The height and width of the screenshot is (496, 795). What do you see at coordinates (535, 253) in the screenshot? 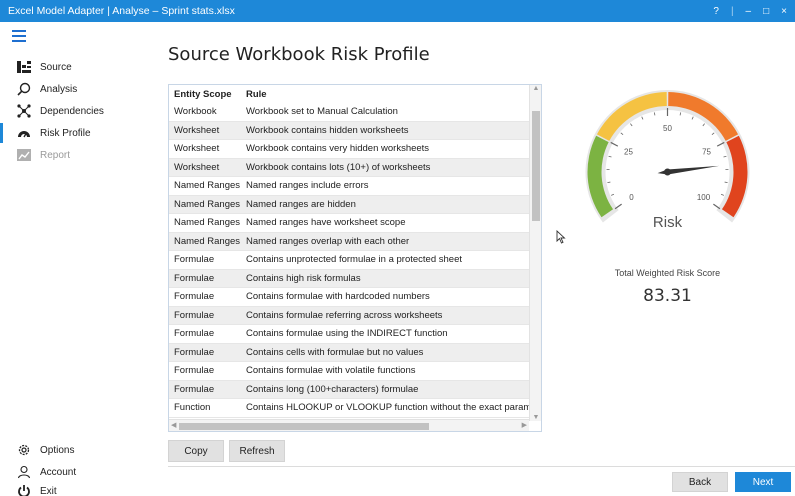
I see `vertical-scrollbar: ▲ ▼` at bounding box center [535, 253].